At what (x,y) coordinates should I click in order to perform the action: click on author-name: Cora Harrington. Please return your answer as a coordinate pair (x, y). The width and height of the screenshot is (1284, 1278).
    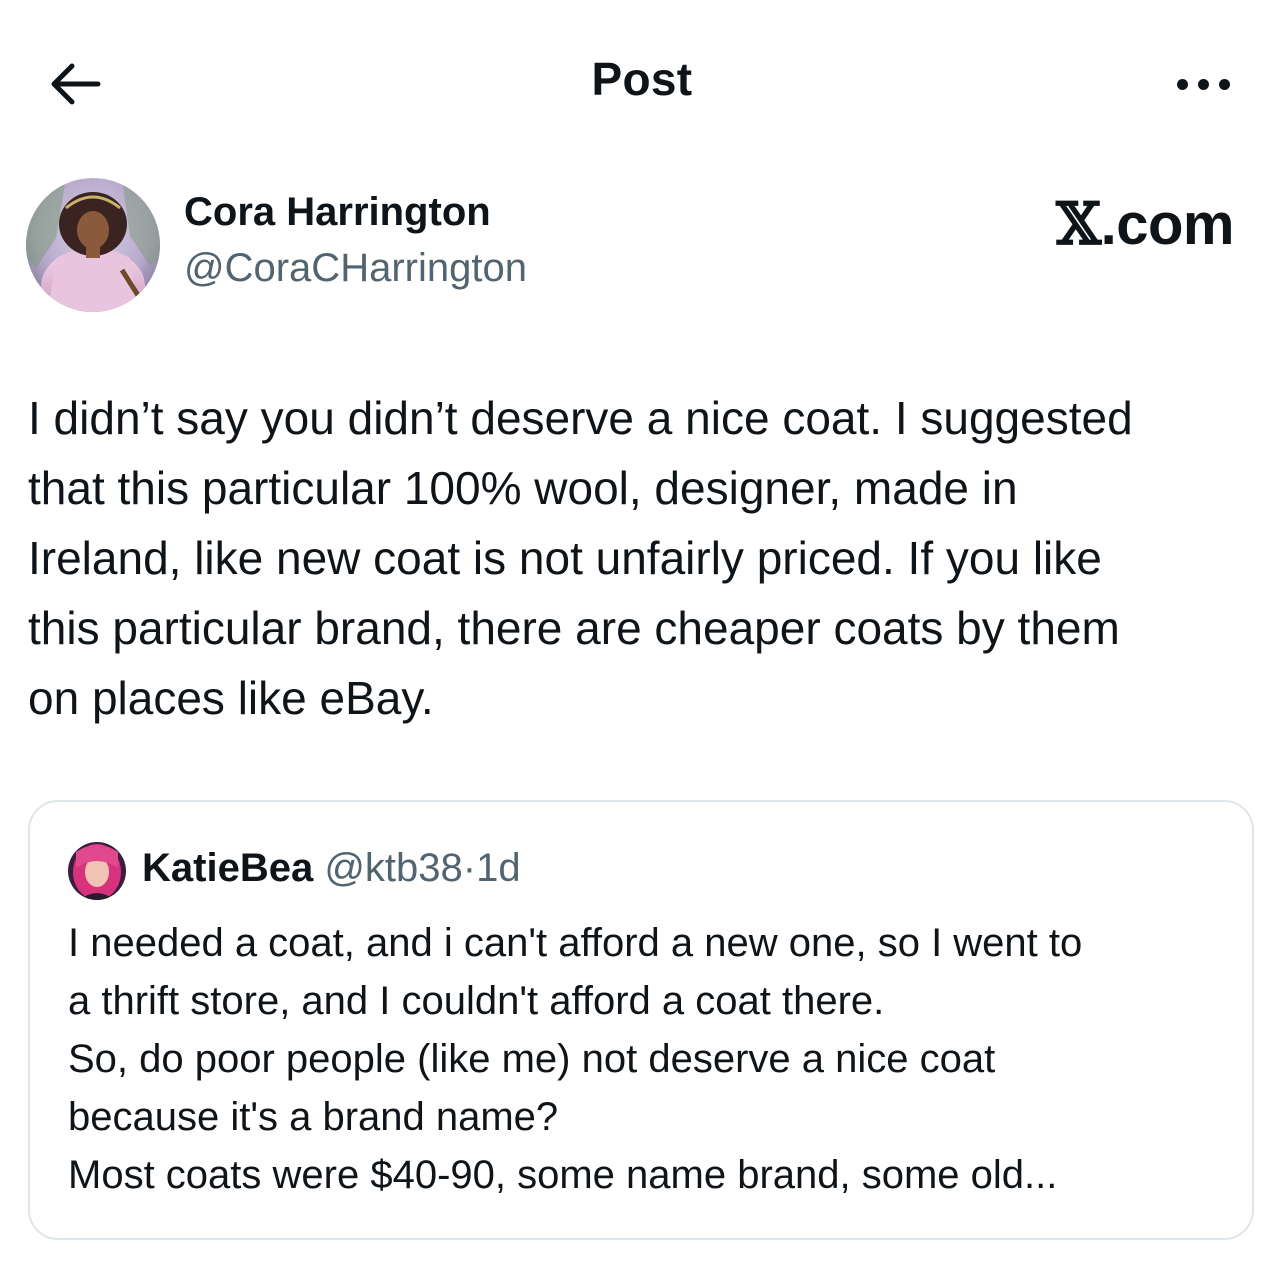
    Looking at the image, I should click on (337, 212).